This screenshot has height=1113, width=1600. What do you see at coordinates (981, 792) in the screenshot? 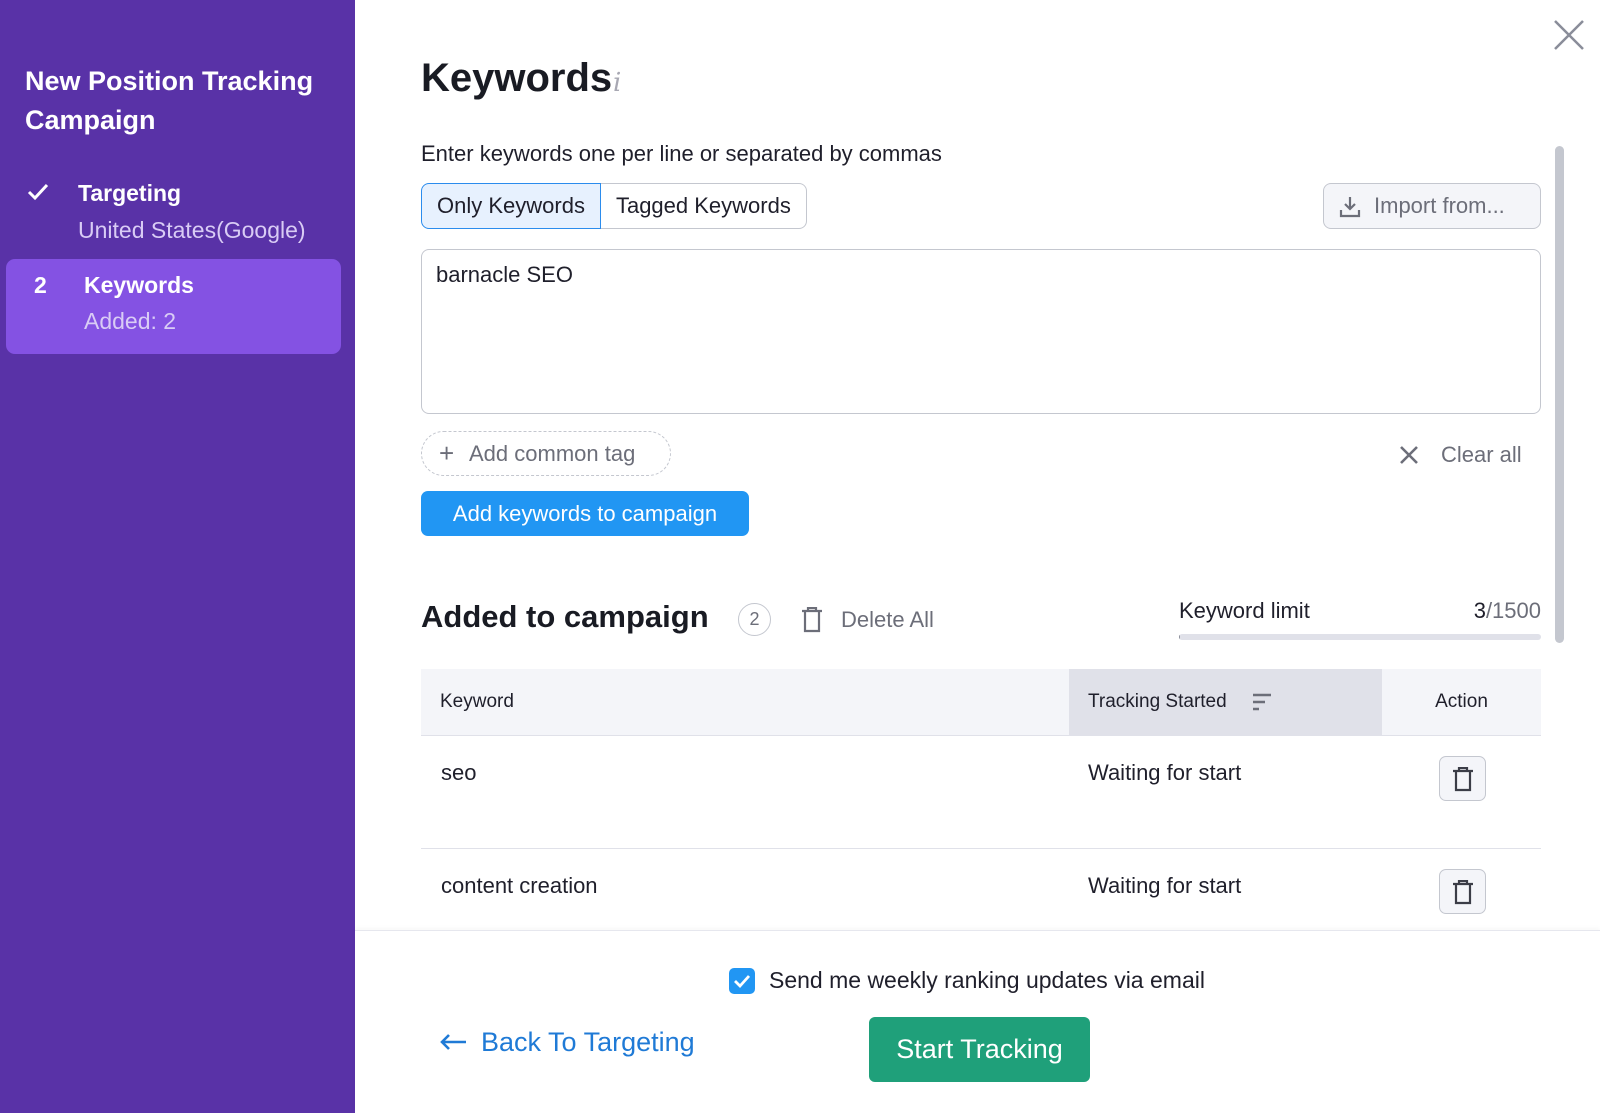
I see `table-row: seo Waiting for start` at bounding box center [981, 792].